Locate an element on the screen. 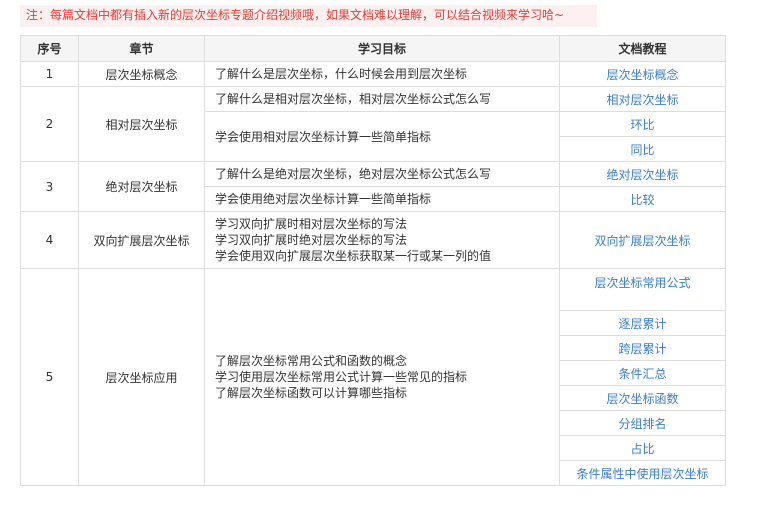  header-doc: 文档教程 is located at coordinates (642, 48).